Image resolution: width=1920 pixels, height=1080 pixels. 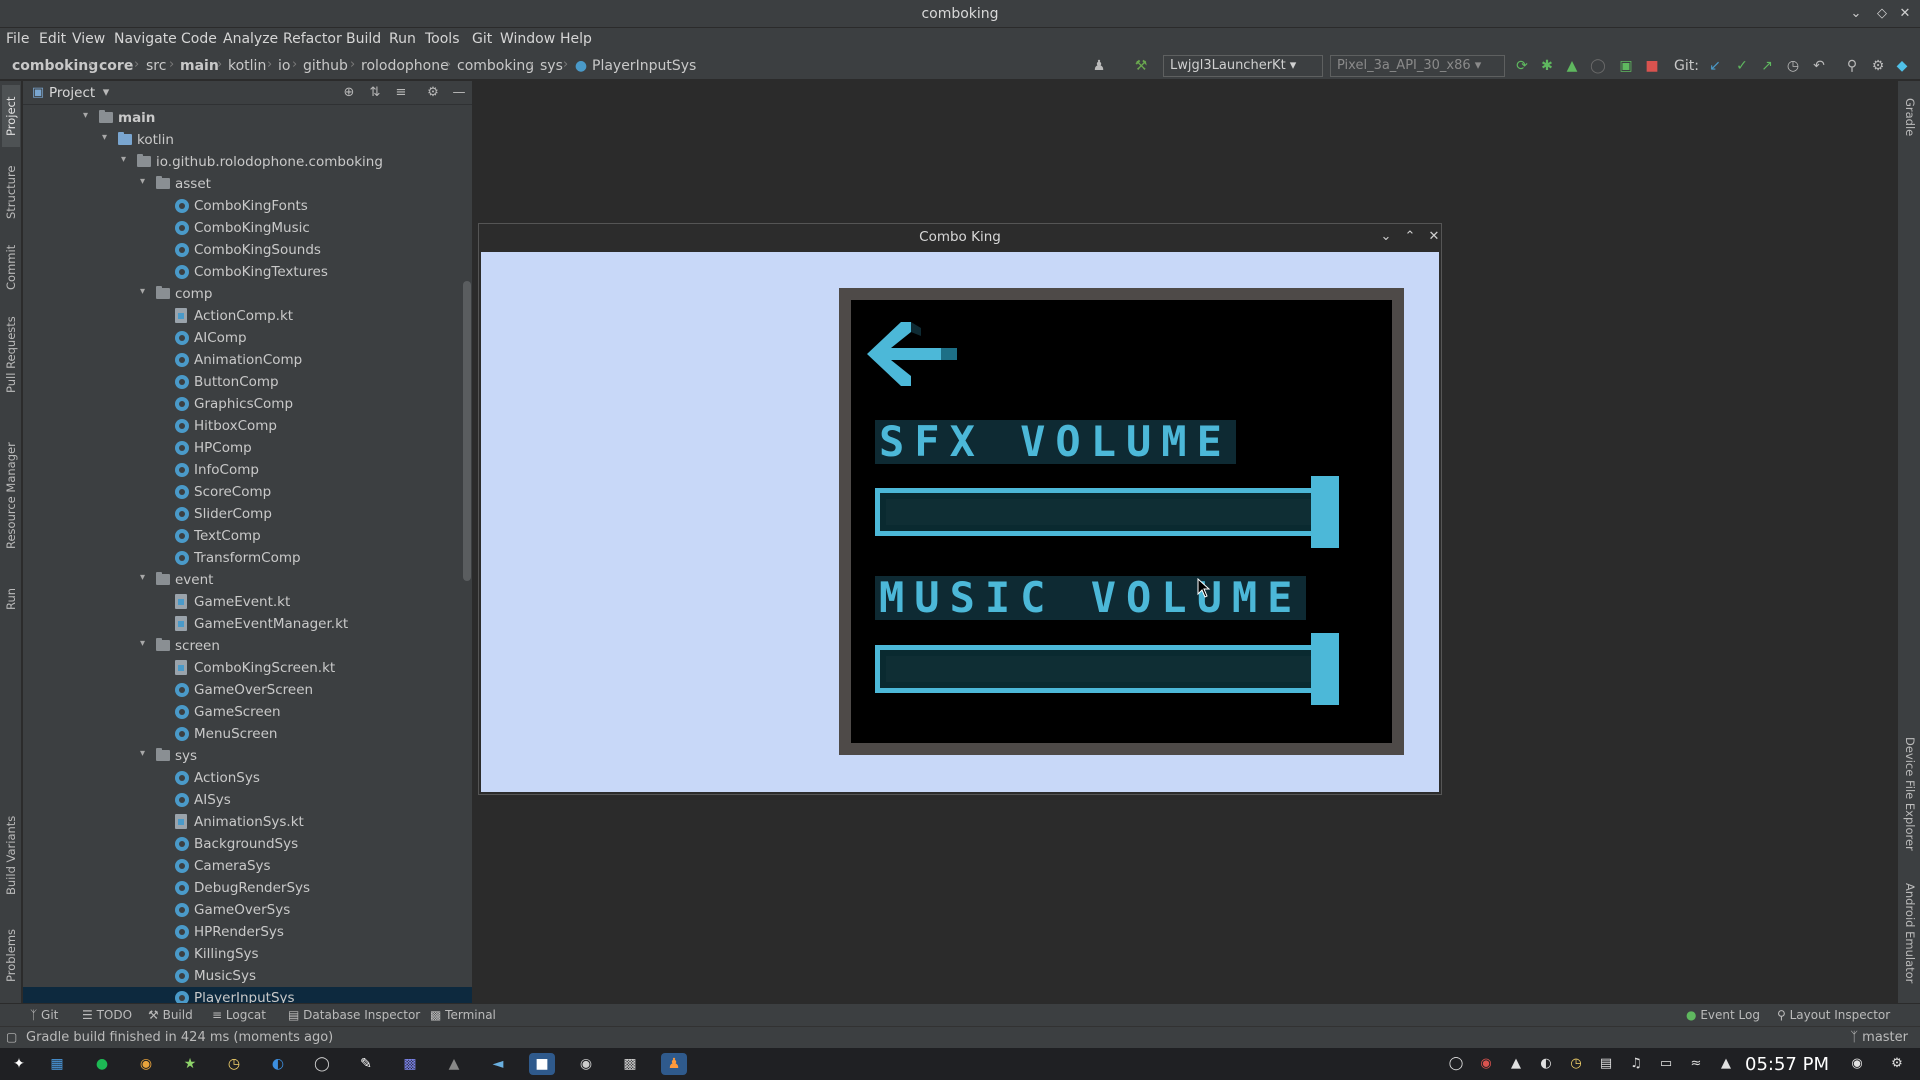 I want to click on maximize-icon: ◇, so click(x=1882, y=14).